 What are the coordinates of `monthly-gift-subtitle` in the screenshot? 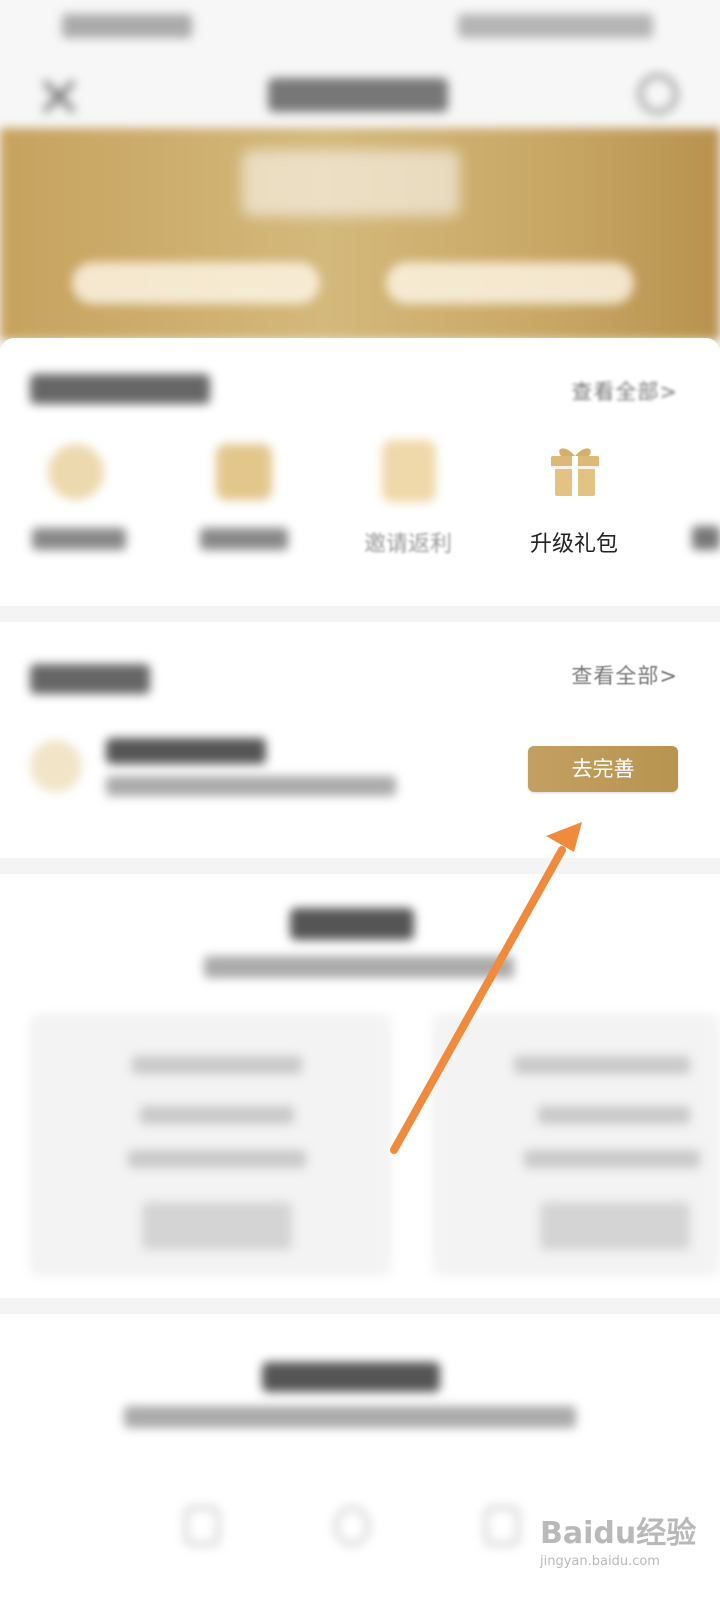 It's located at (359, 967).